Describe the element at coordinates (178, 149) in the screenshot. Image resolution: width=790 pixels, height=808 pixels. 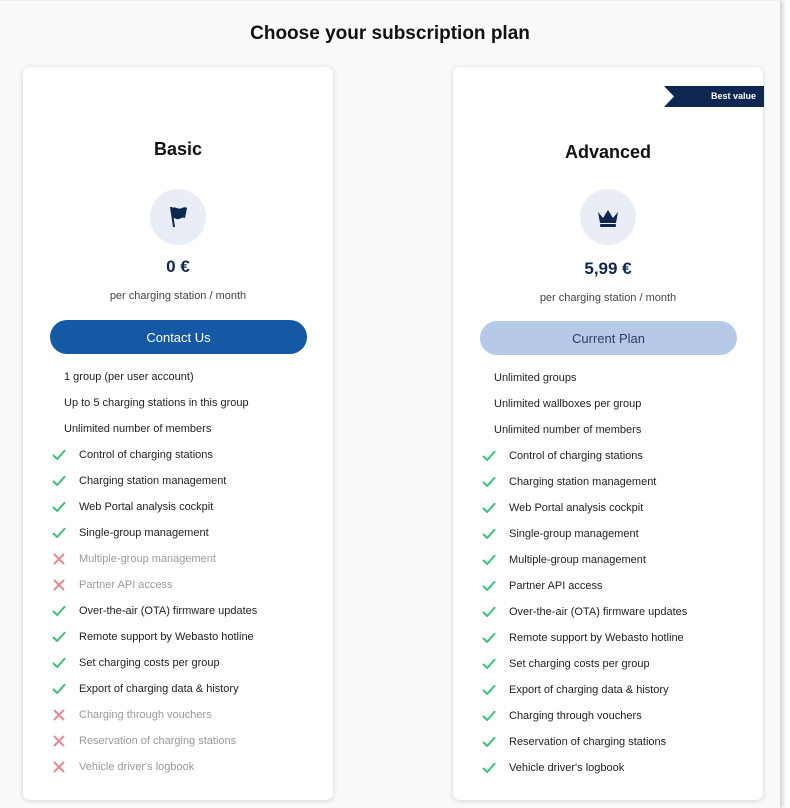
I see `plan-name: Basic` at that location.